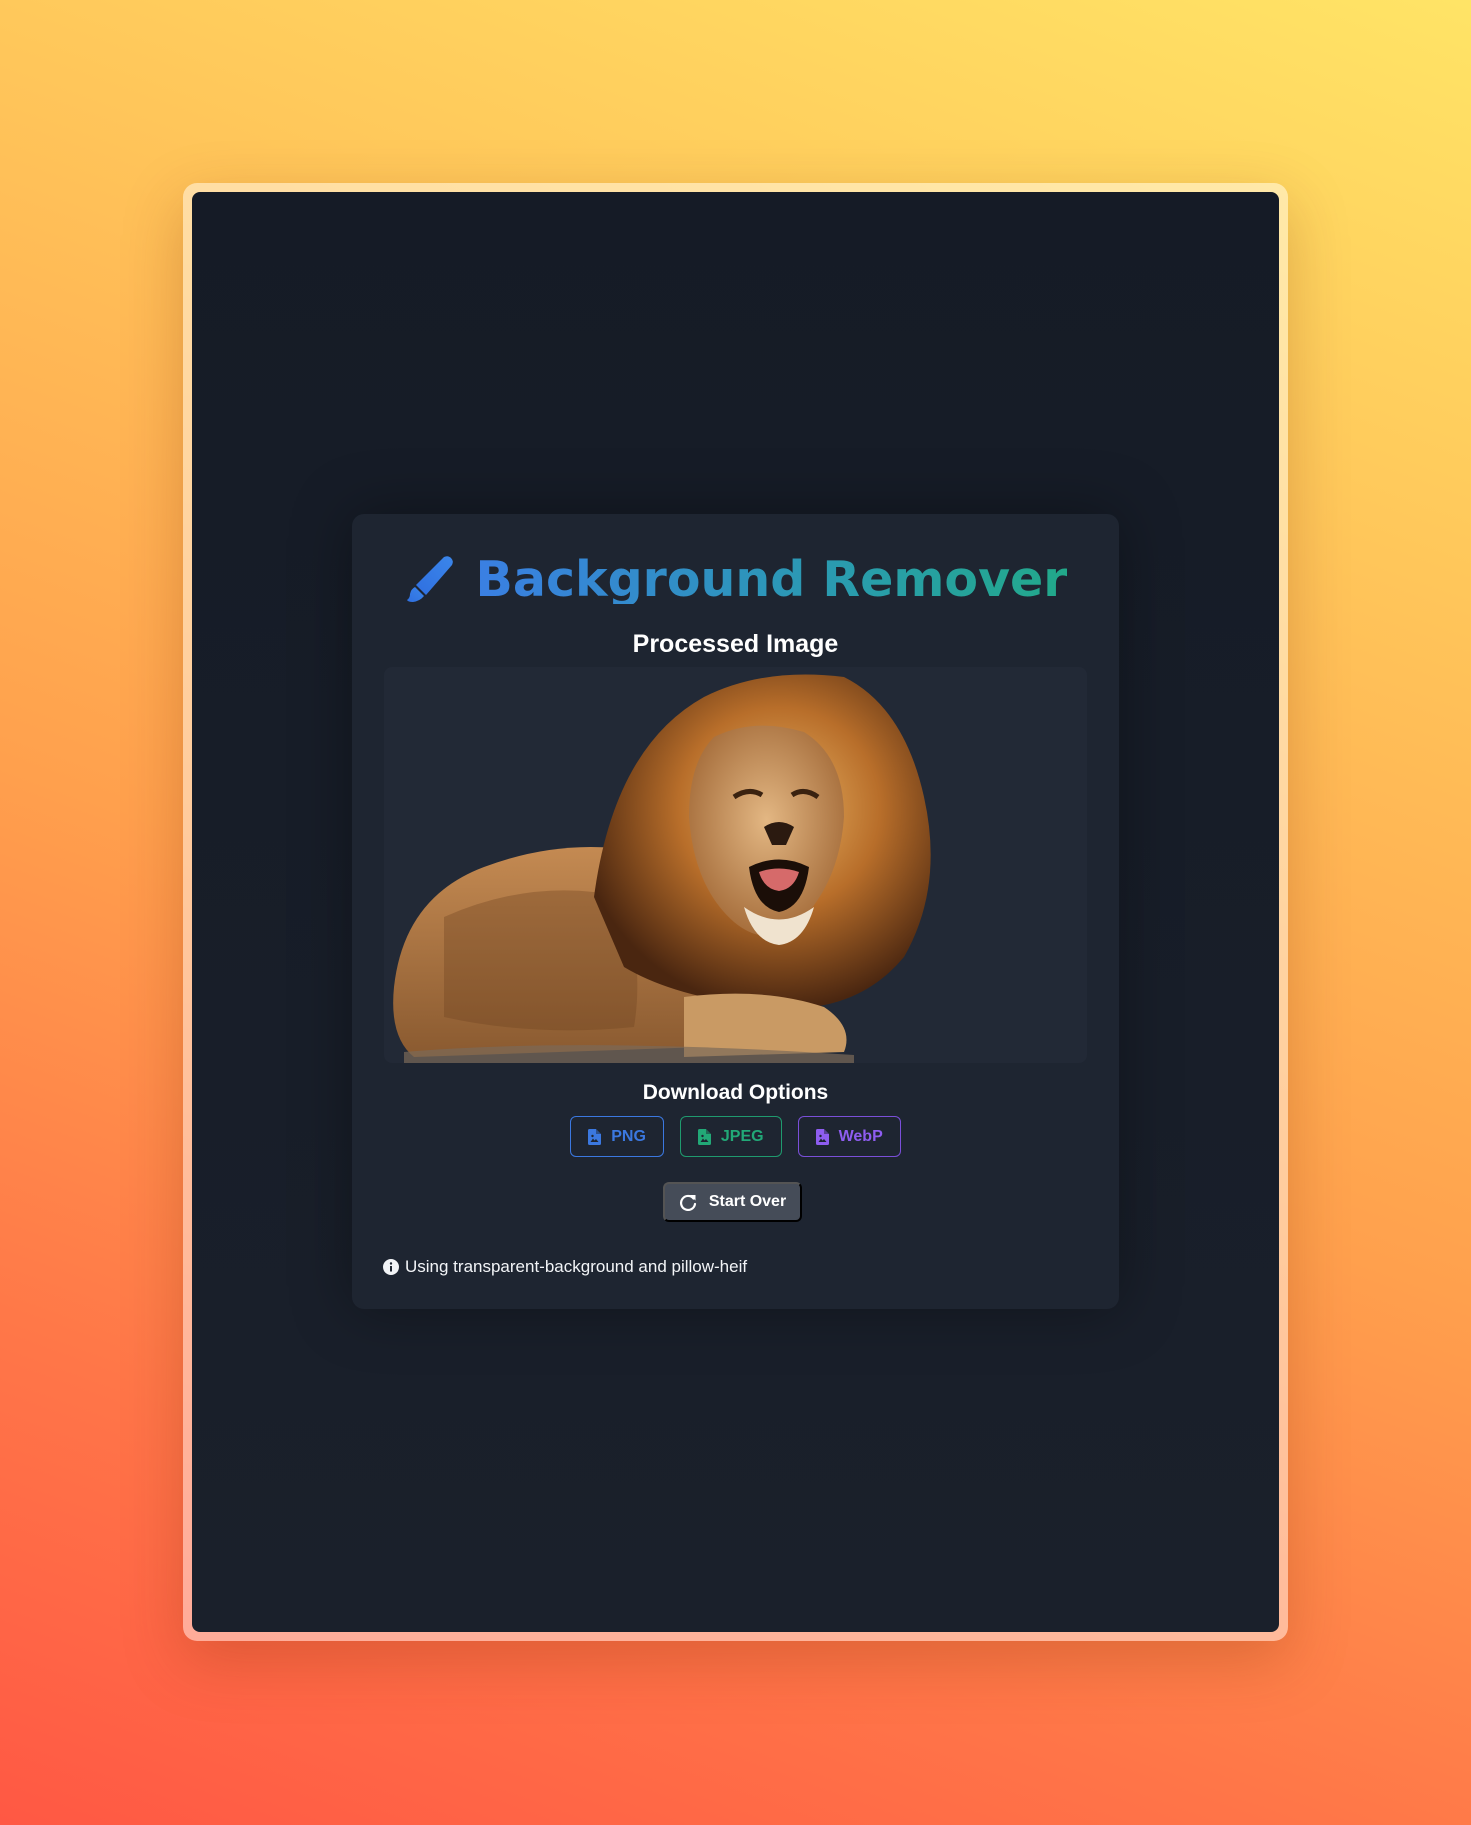  I want to click on redo-icon, so click(687, 1202).